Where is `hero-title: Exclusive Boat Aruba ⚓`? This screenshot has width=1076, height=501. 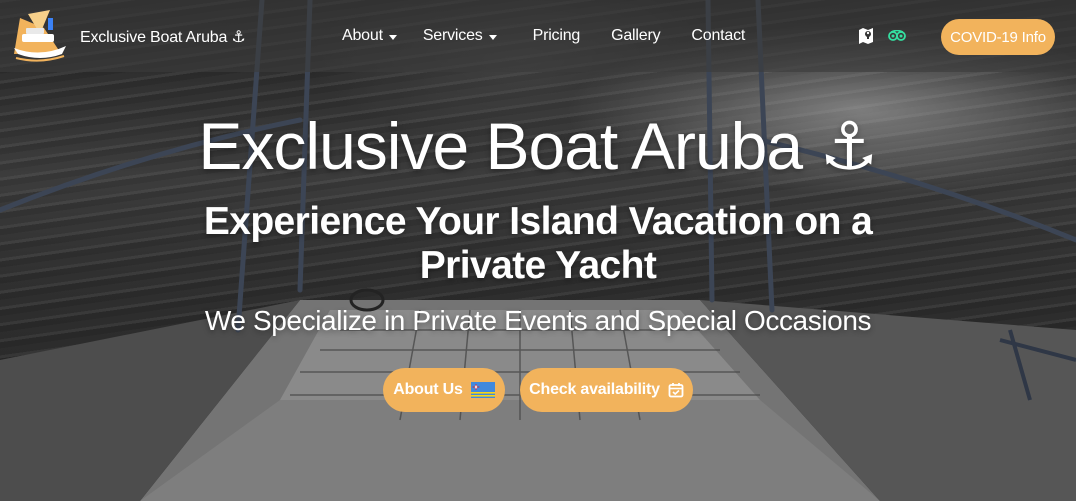
hero-title: Exclusive Boat Aruba ⚓ is located at coordinates (538, 146).